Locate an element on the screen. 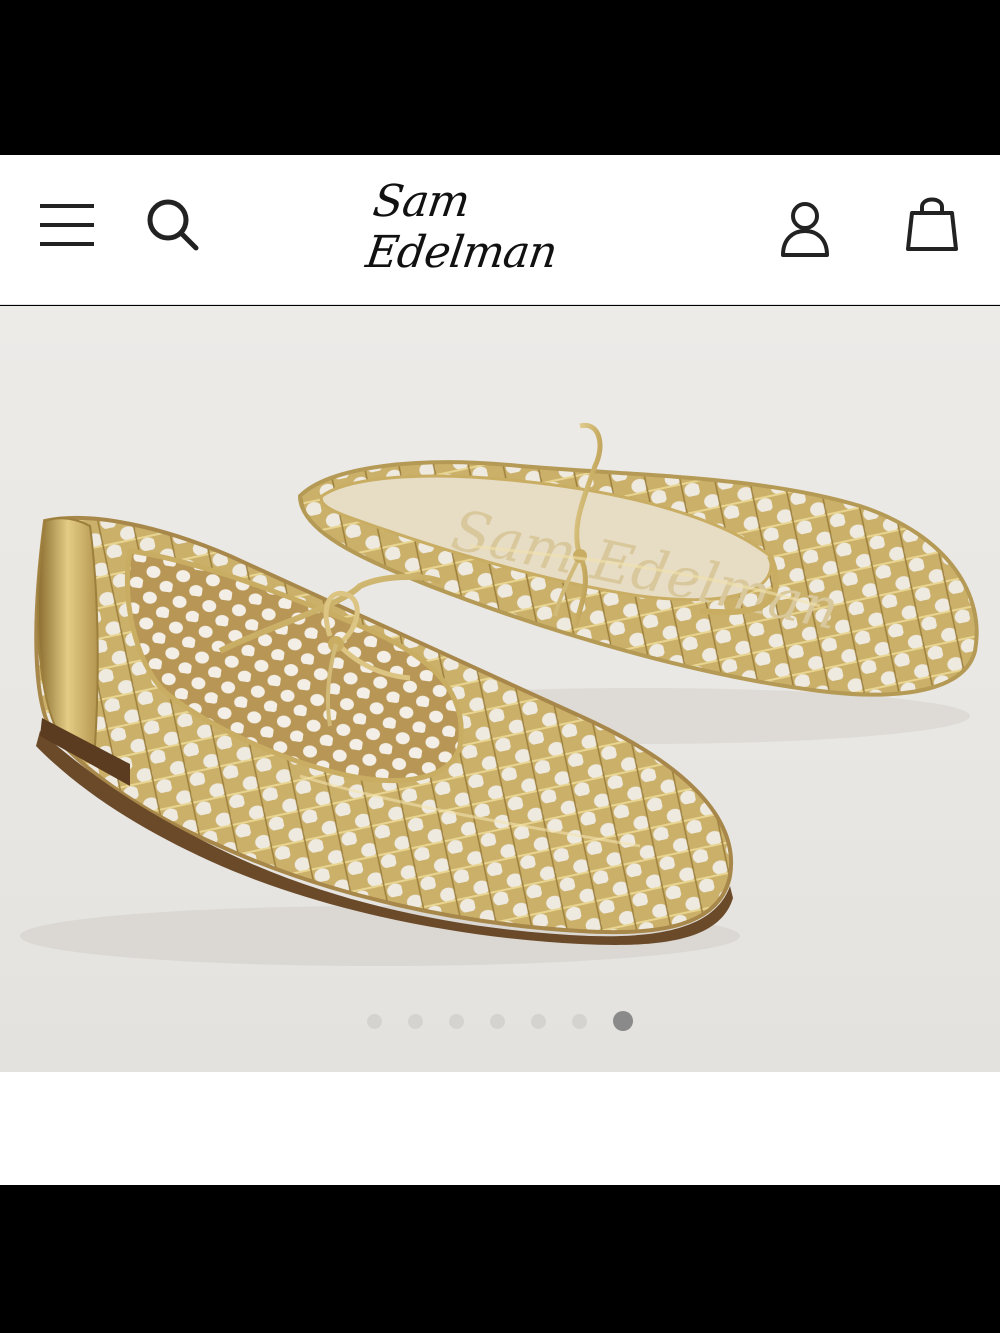 This screenshot has height=1333, width=1000. account-button is located at coordinates (805, 228).